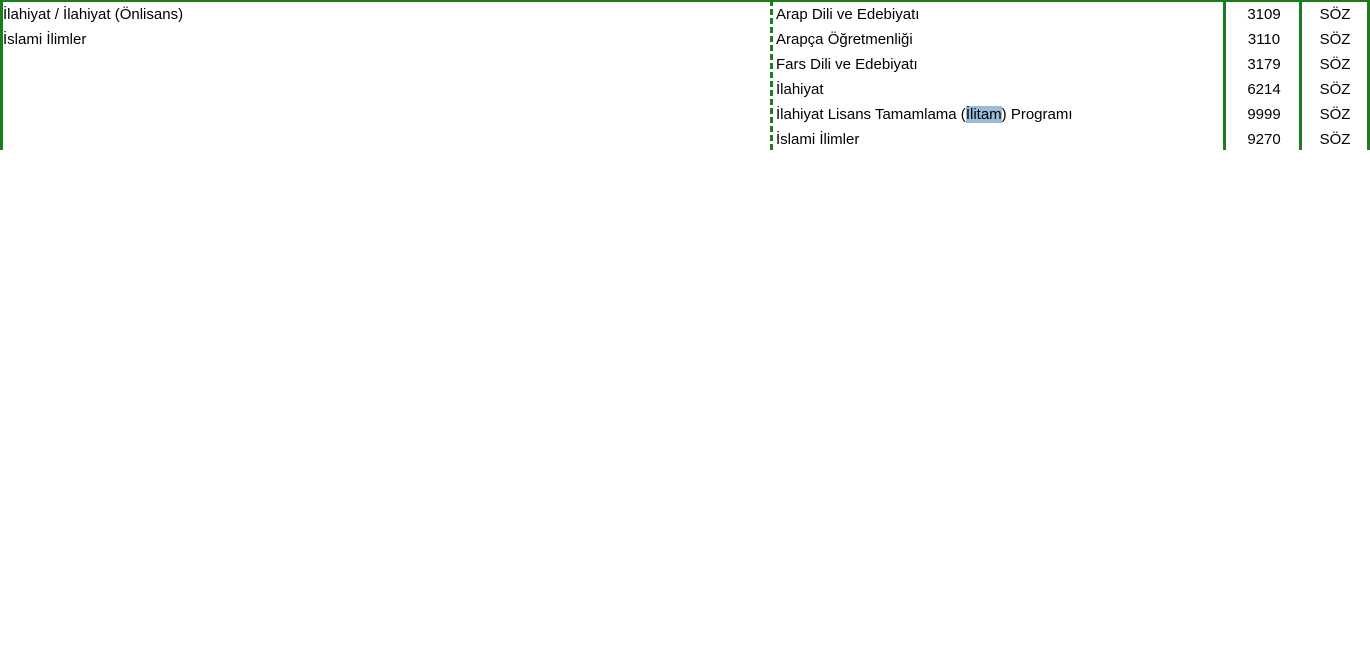 The height and width of the screenshot is (648, 1370). I want to click on program-cell: Arapça Öğretmenliği, so click(998, 39).